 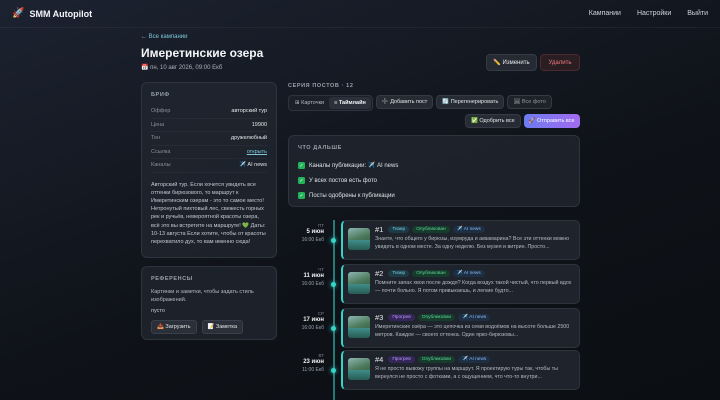 I want to click on nav-logout: Выйти, so click(x=697, y=13).